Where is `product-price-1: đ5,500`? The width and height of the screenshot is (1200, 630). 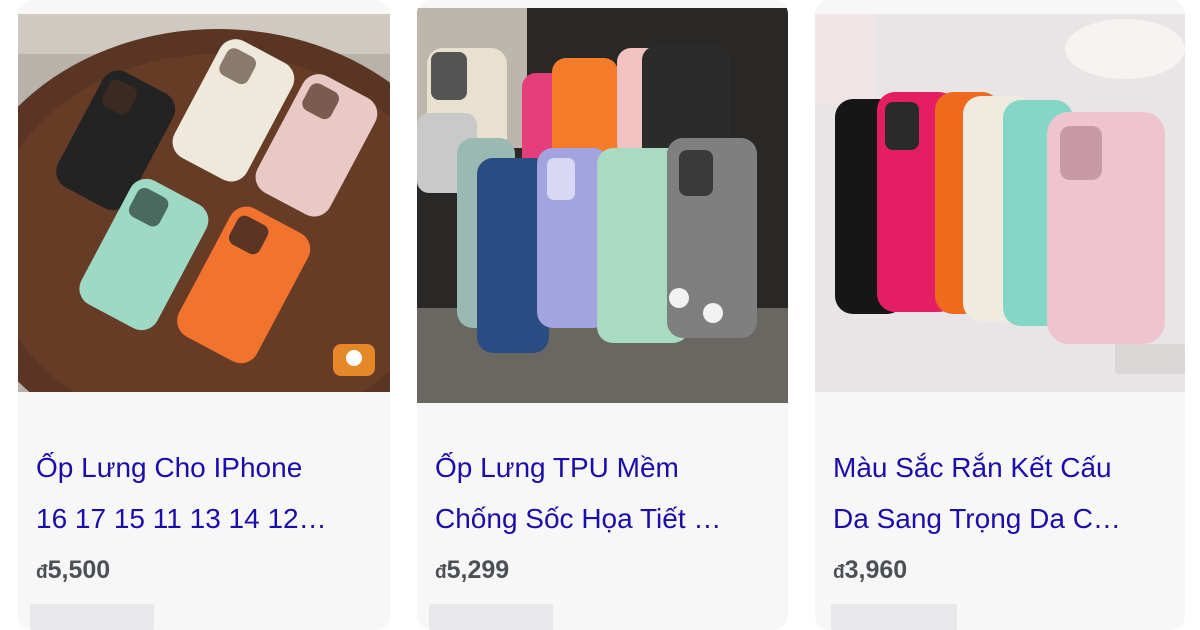
product-price-1: đ5,500 is located at coordinates (73, 570).